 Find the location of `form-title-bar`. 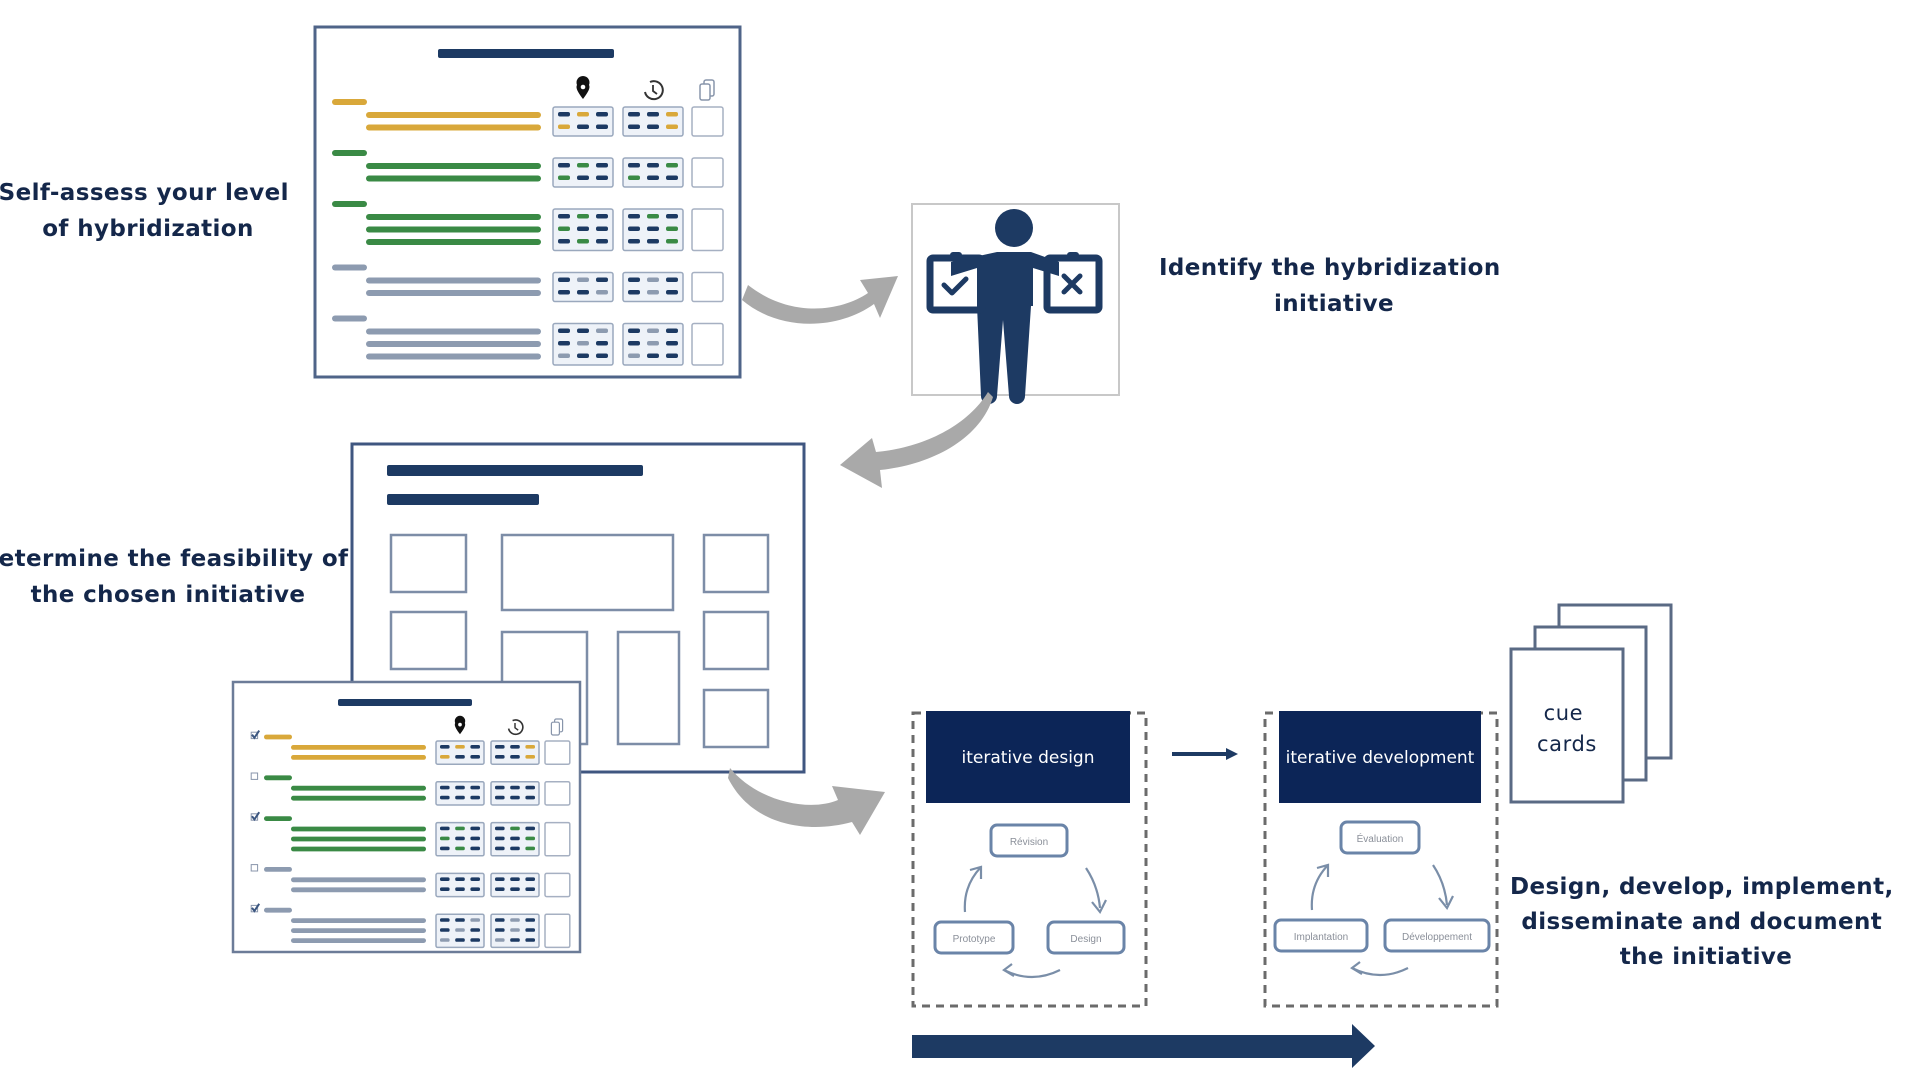

form-title-bar is located at coordinates (526, 53).